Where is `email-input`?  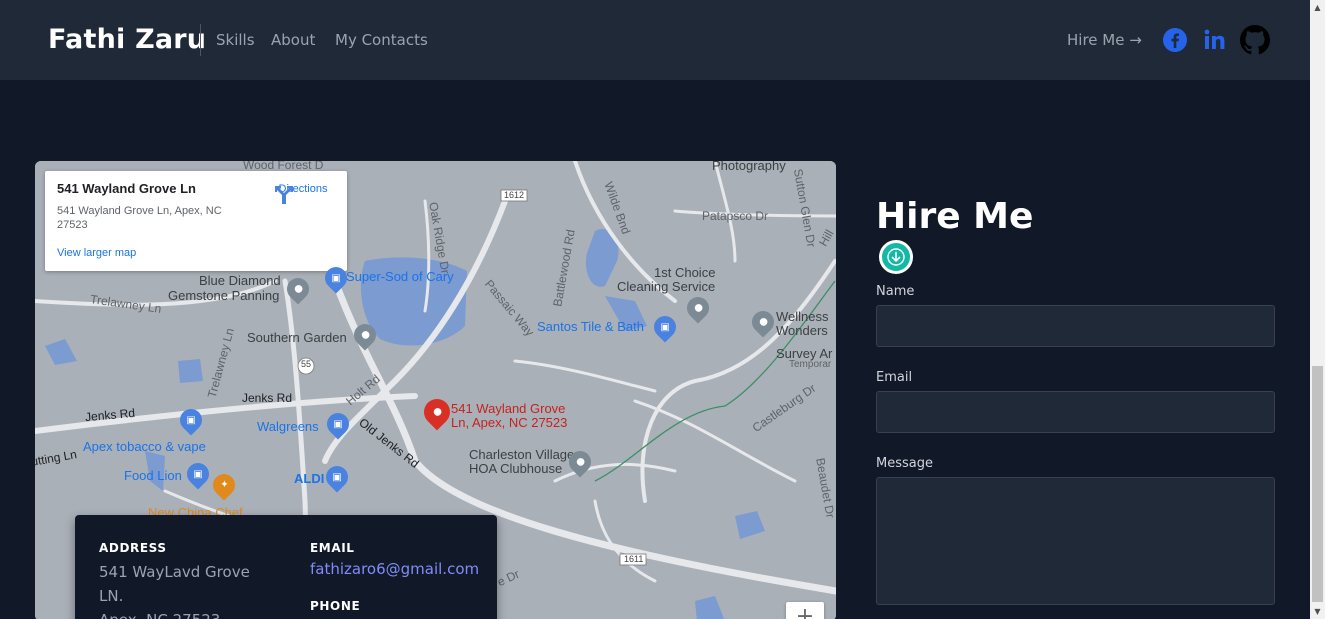
email-input is located at coordinates (1075, 412).